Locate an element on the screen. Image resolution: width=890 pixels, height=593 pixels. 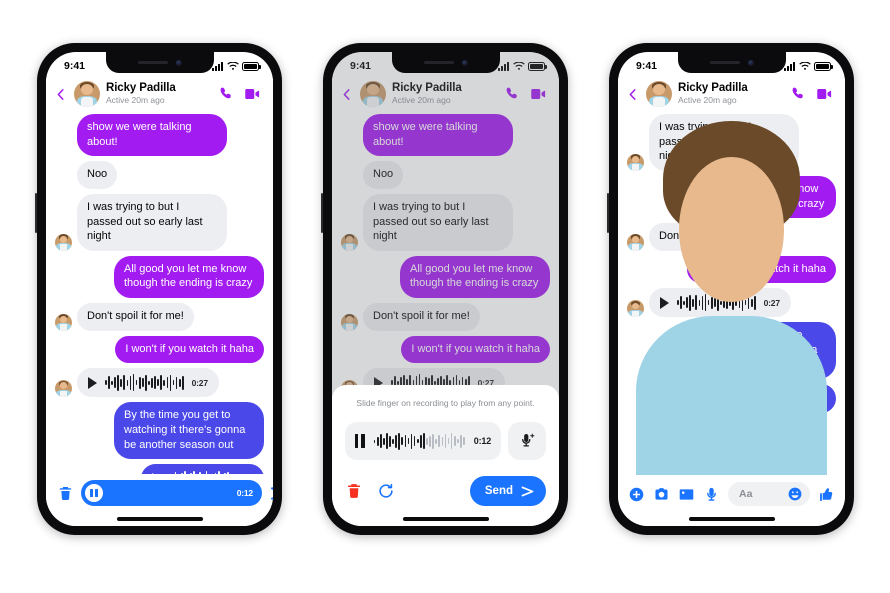
voice-message-bubble: 0:27 is located at coordinates (148, 383).